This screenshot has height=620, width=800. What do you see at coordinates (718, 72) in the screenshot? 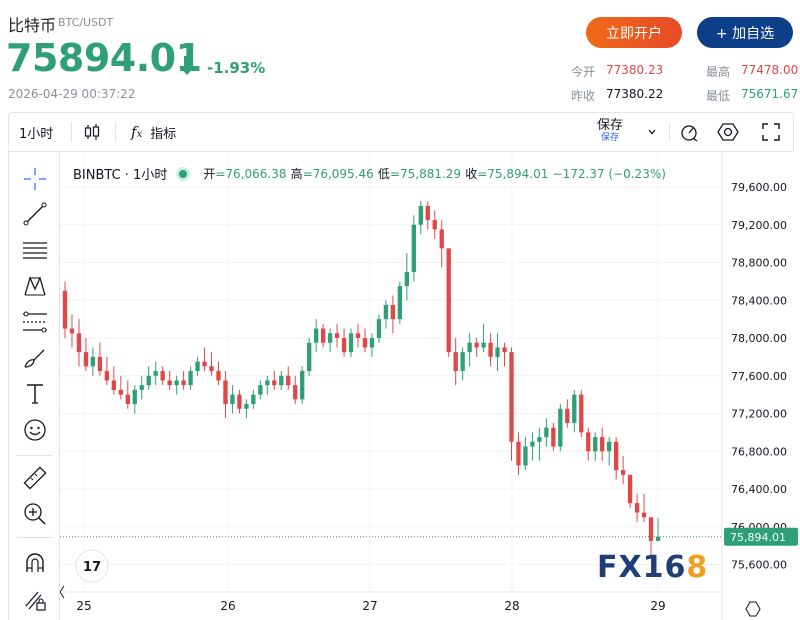
I see `high-label: 最高` at bounding box center [718, 72].